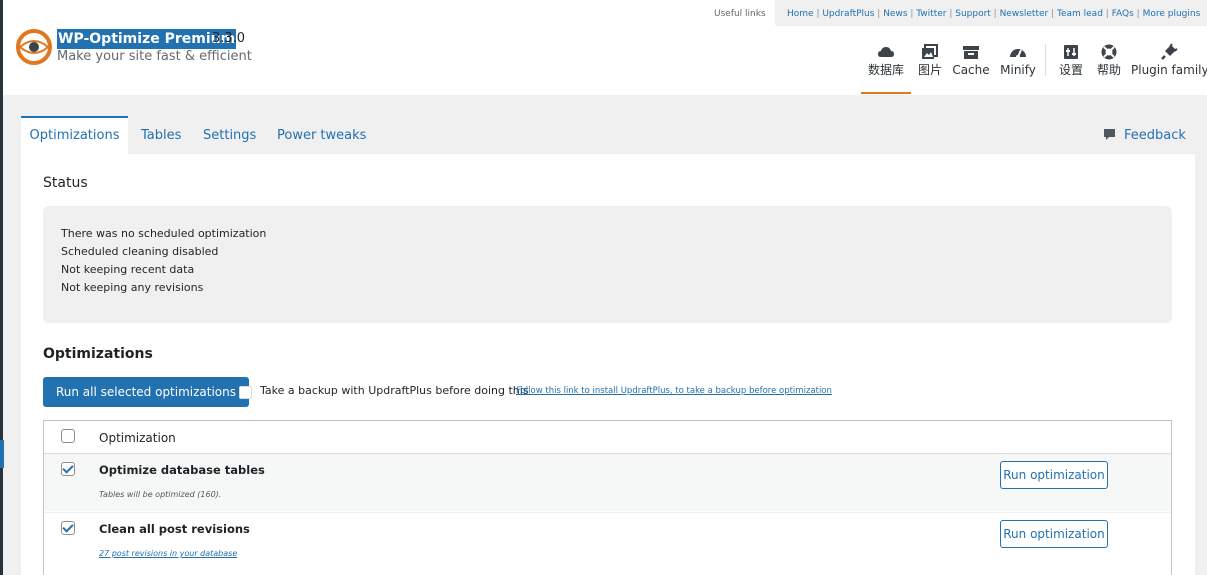  What do you see at coordinates (34, 47) in the screenshot?
I see `wp-optimize-logo-icon` at bounding box center [34, 47].